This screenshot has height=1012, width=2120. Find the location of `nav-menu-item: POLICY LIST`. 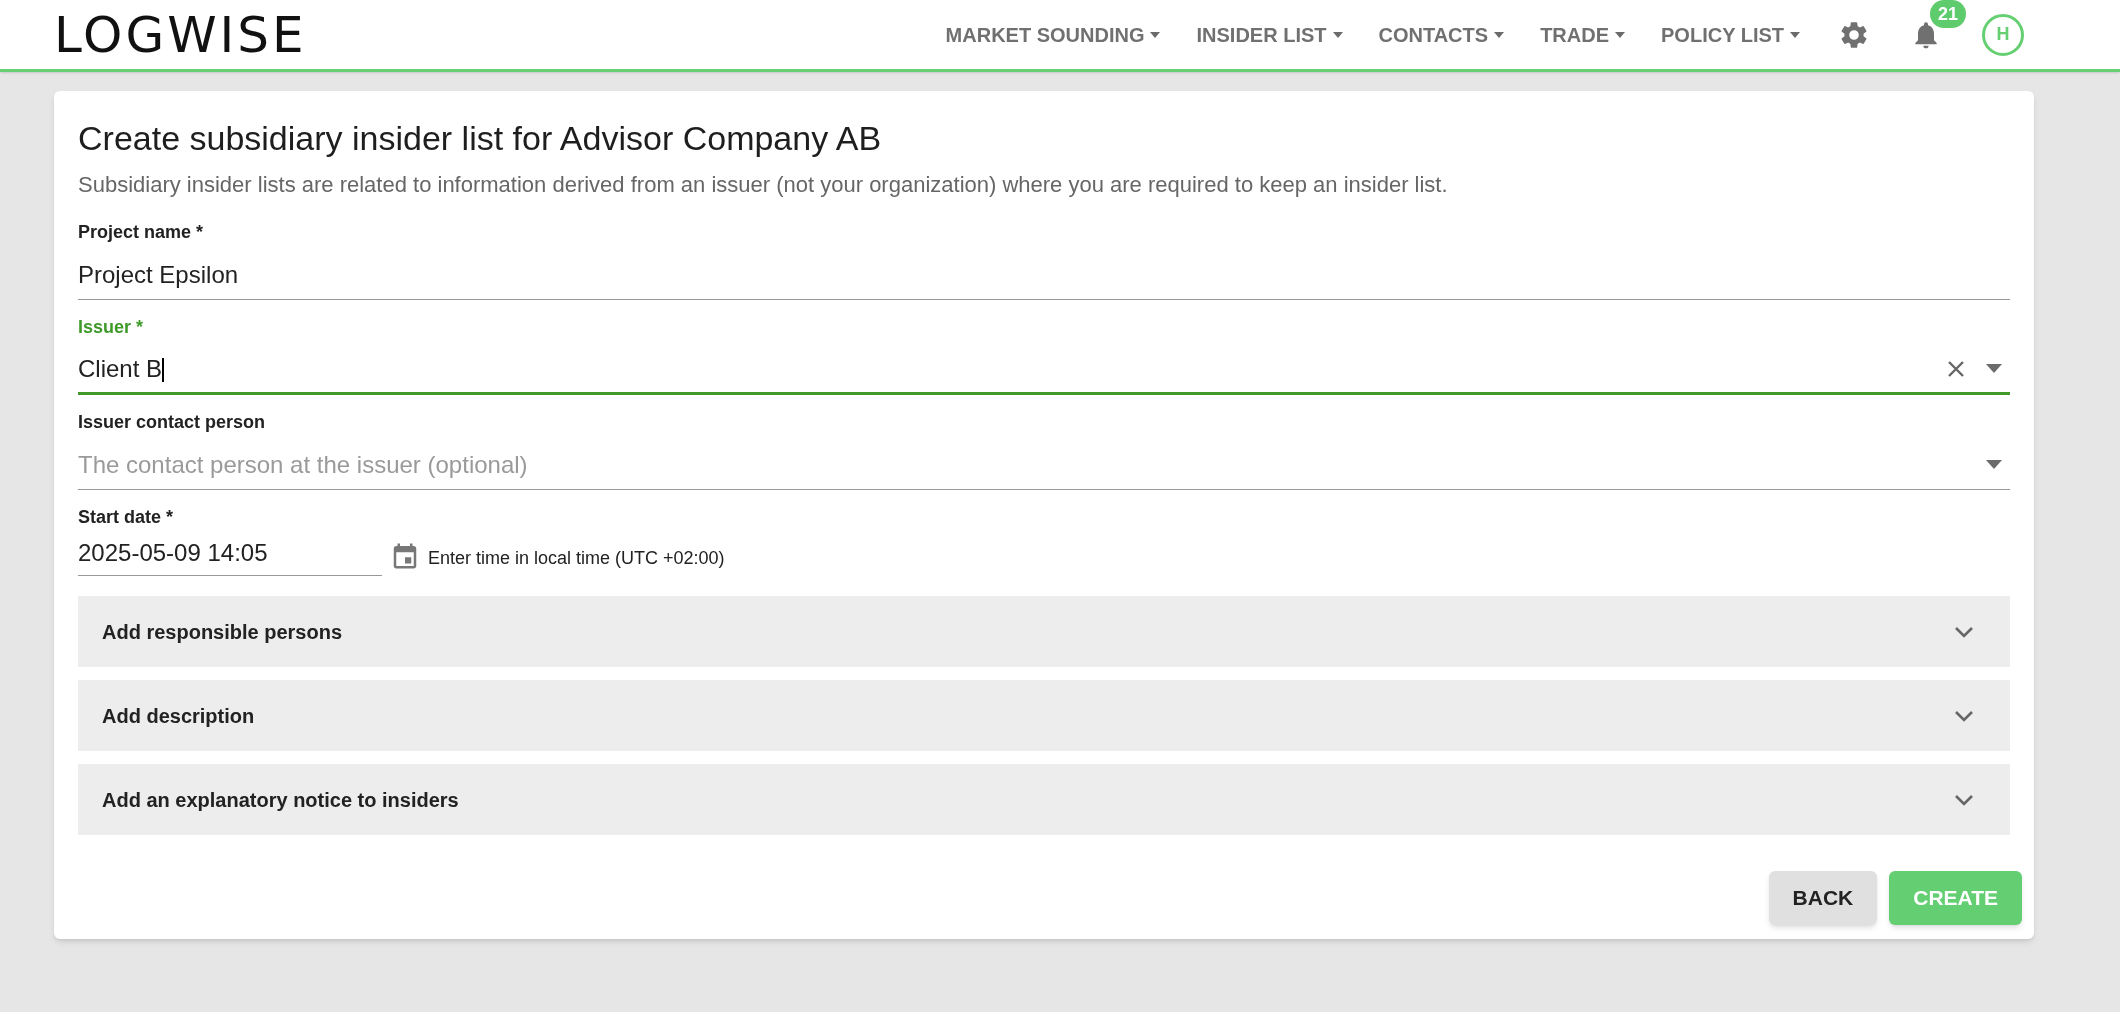

nav-menu-item: POLICY LIST is located at coordinates (1730, 34).